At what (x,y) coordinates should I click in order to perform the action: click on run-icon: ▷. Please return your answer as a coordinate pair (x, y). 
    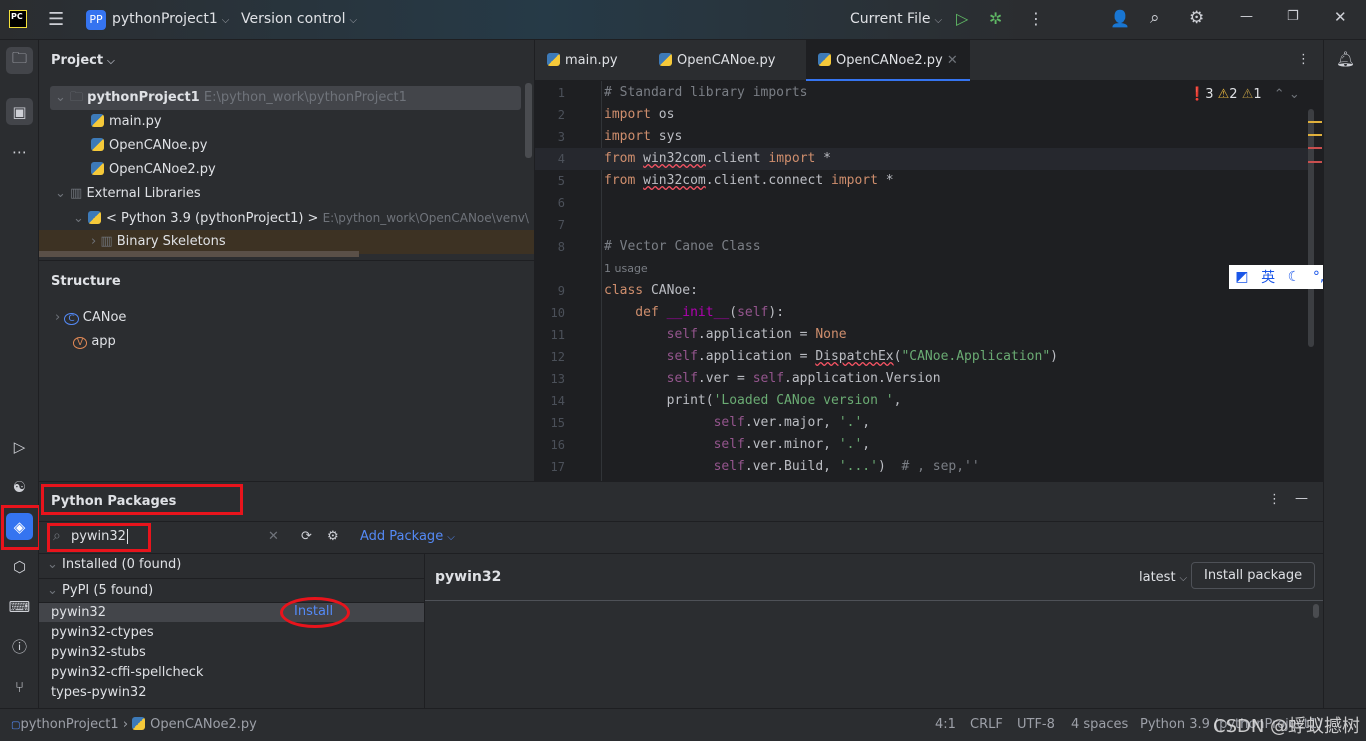
    Looking at the image, I should click on (962, 18).